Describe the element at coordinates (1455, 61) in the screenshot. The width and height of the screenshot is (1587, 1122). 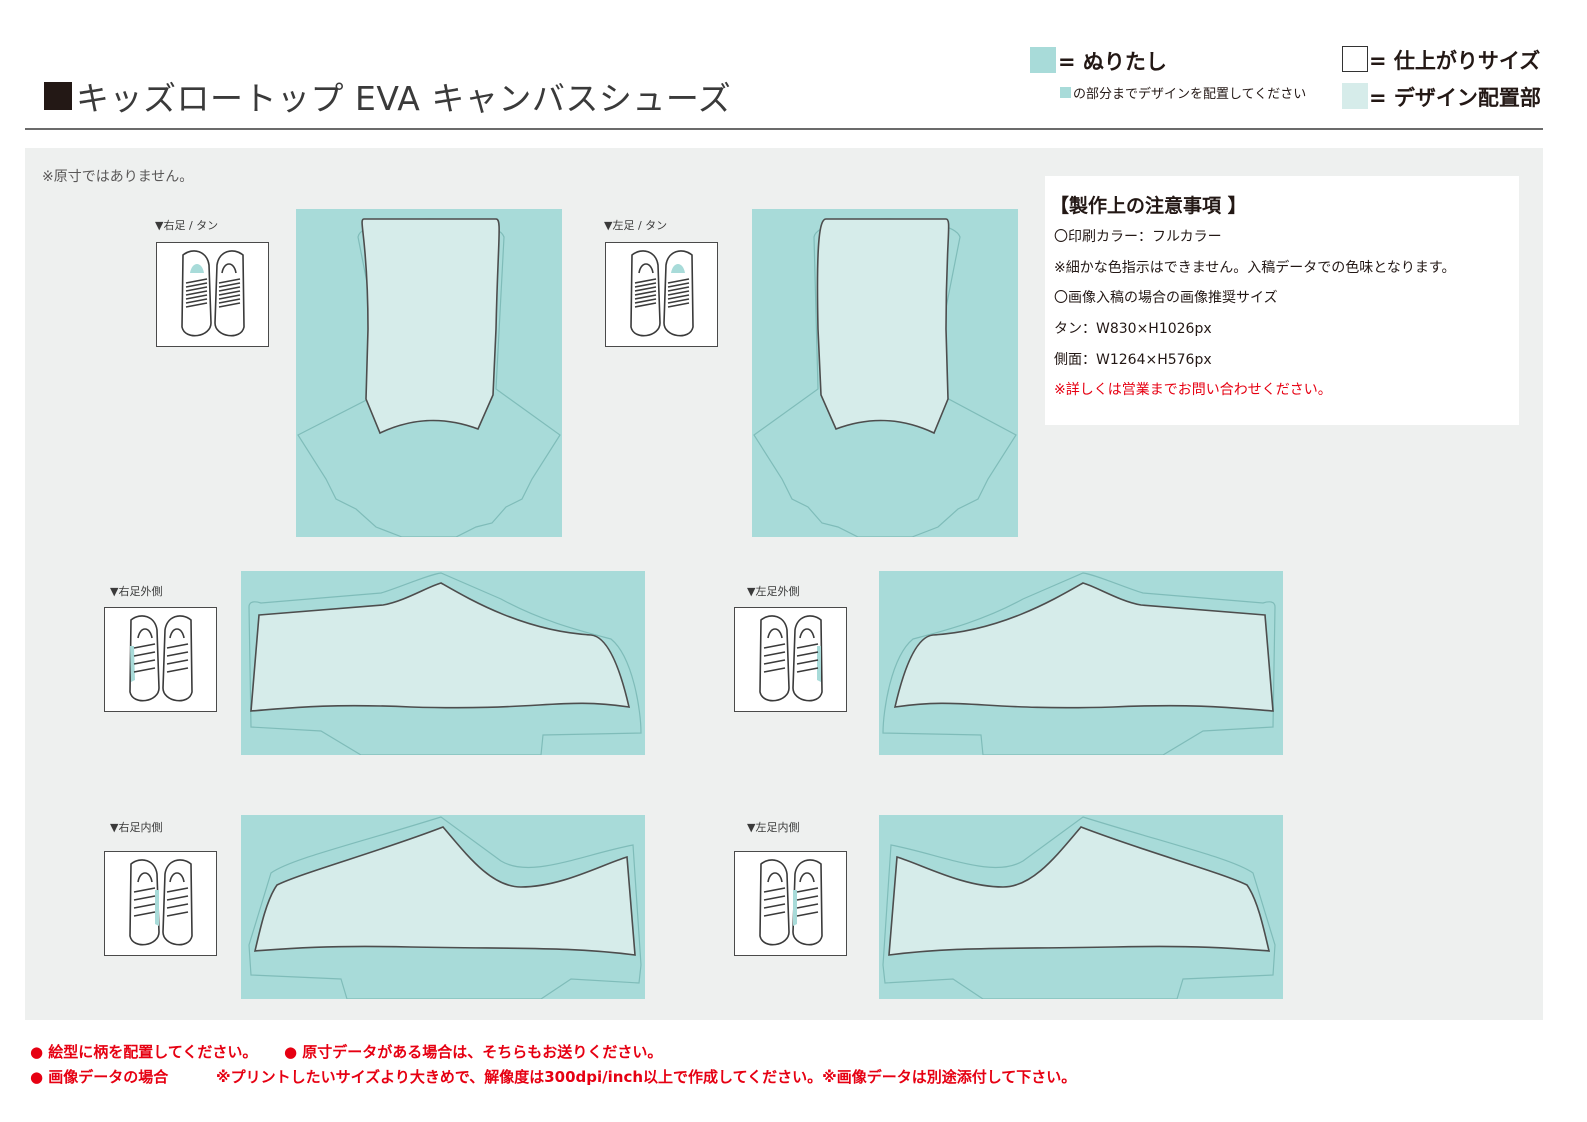
I see `finish-size-legend-label: = 仕上がりサイズ` at that location.